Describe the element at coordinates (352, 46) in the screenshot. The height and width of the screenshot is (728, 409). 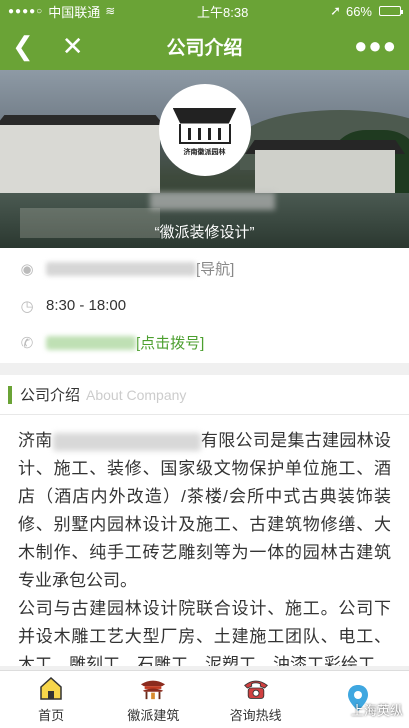
I see `more-dots-icon: ●●●` at that location.